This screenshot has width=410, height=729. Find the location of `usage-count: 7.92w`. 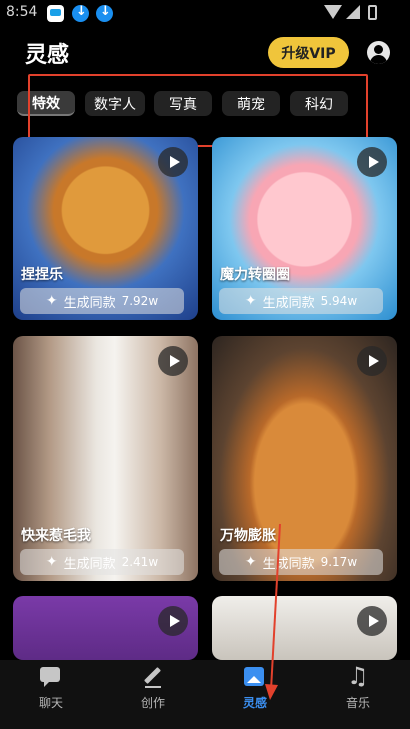

usage-count: 7.92w is located at coordinates (140, 301).